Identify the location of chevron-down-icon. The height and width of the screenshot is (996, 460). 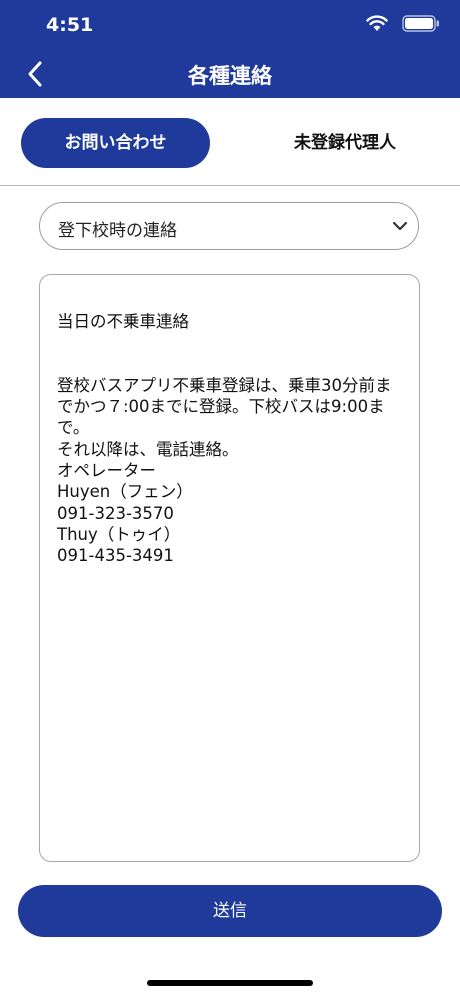
(400, 226).